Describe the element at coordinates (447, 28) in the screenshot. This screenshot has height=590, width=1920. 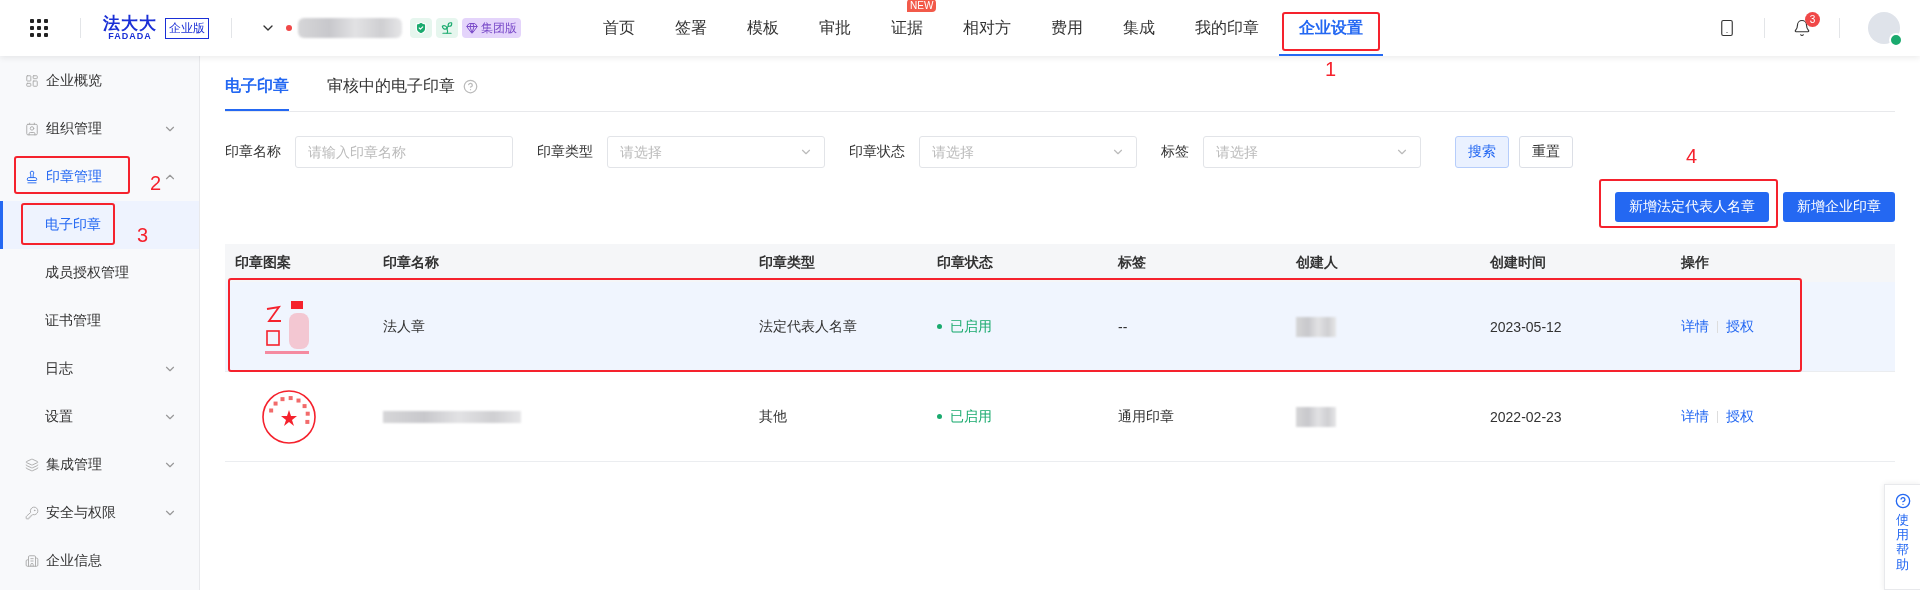
I see `sprout-icon` at that location.